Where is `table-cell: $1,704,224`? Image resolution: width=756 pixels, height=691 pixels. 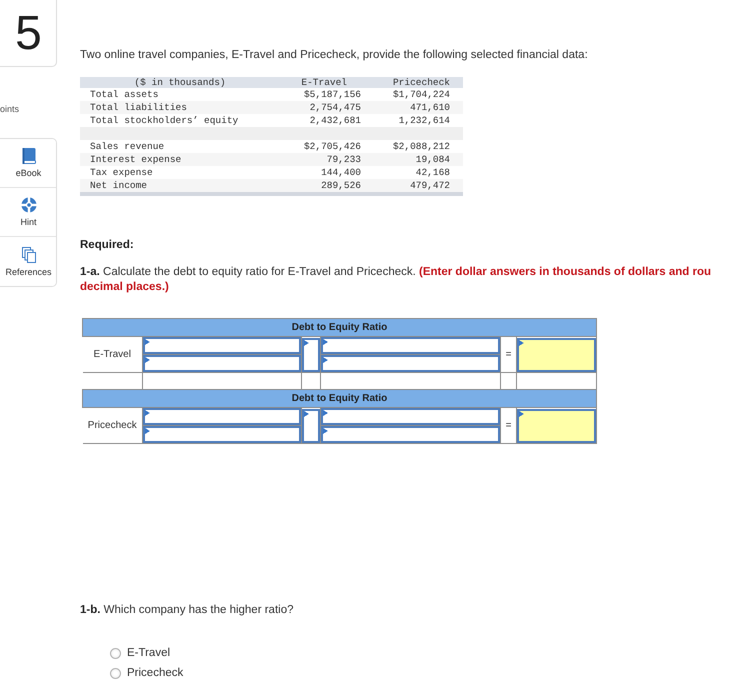
table-cell: $1,704,224 is located at coordinates (414, 94).